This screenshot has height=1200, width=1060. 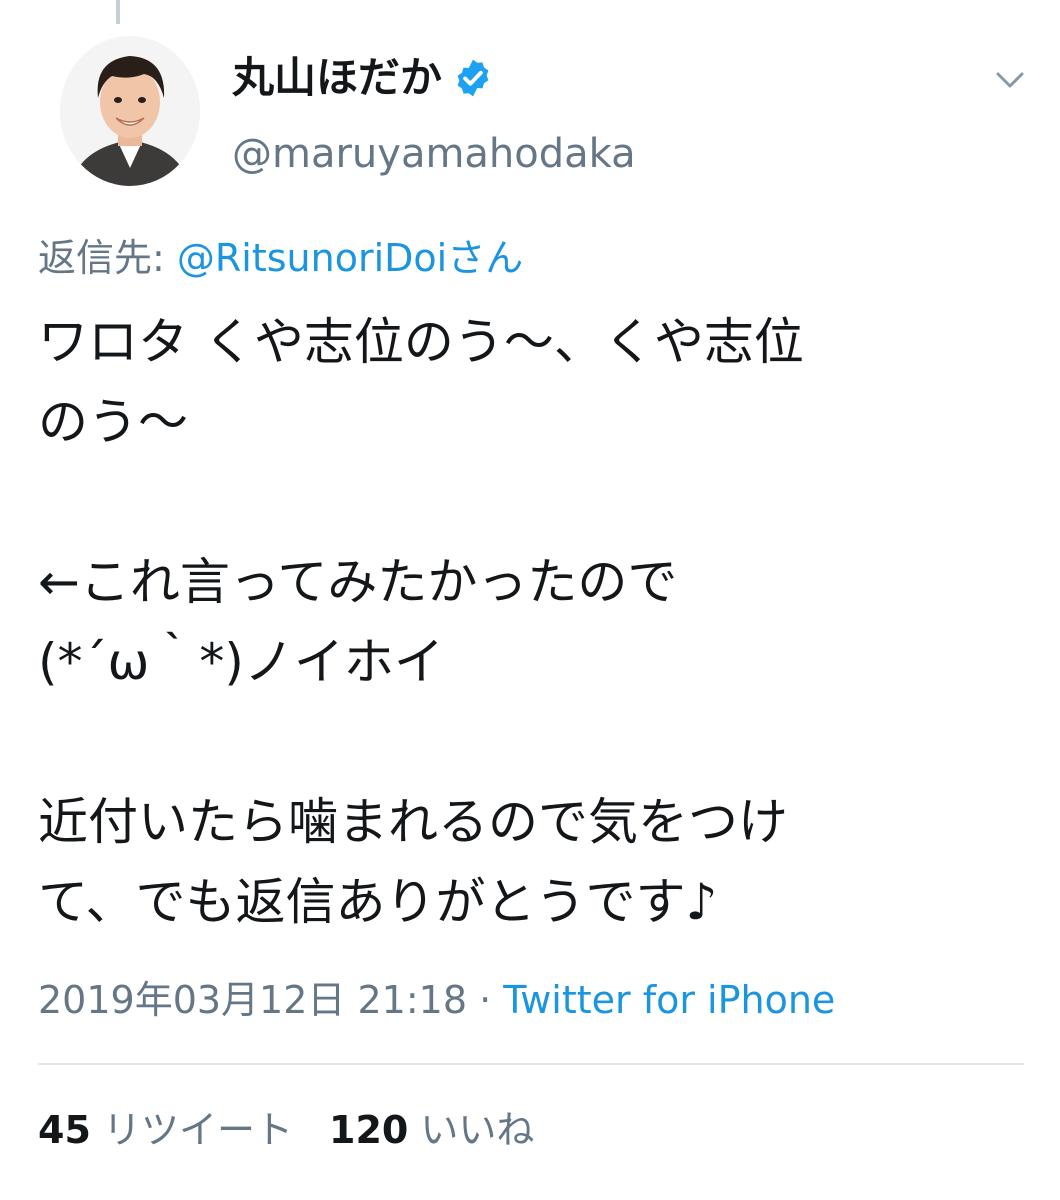 I want to click on like-count: 120, so click(x=369, y=1130).